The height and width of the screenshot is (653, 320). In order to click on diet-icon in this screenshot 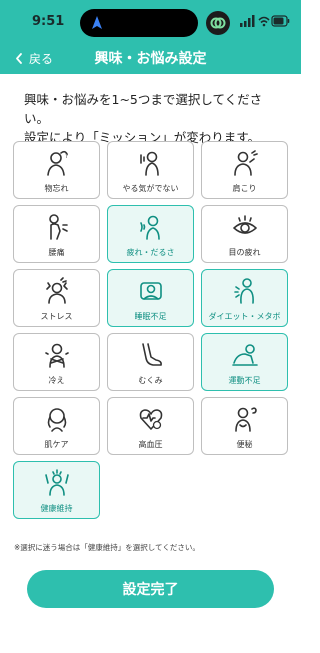, I will do `click(243, 291)`.